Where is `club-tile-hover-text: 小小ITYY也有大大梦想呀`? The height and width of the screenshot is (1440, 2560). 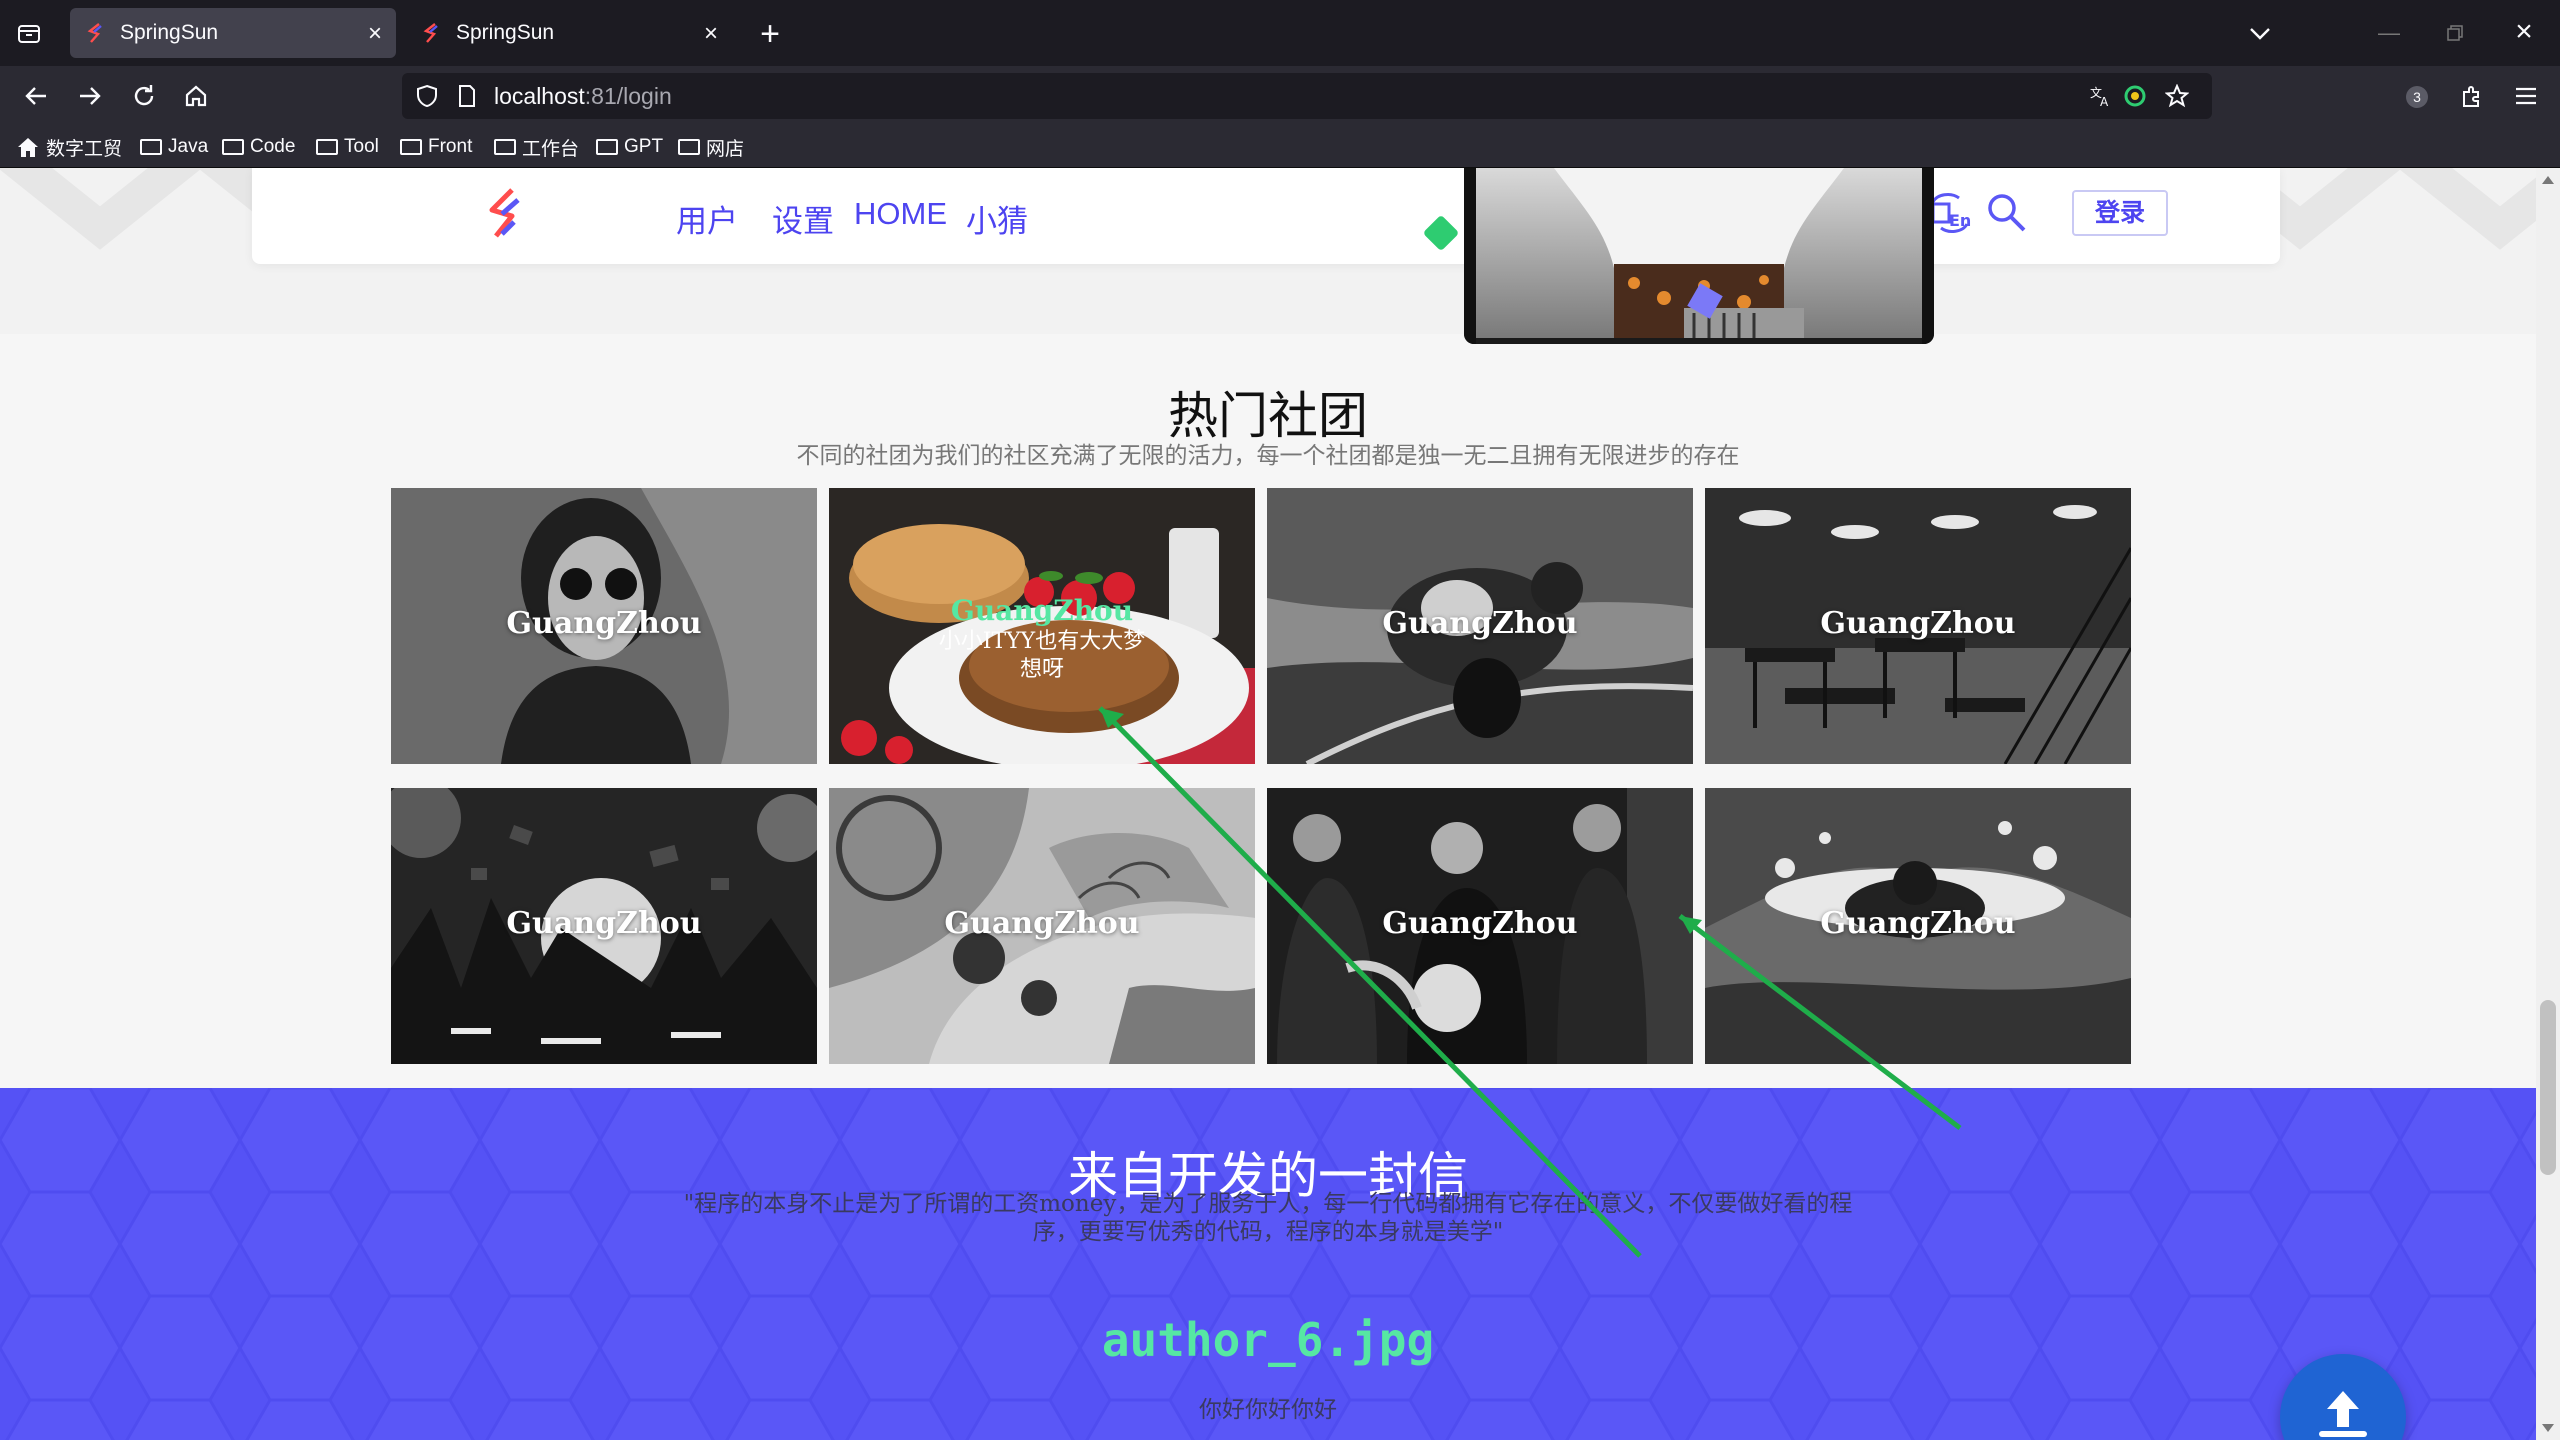 club-tile-hover-text: 小小ITYY也有大大梦想呀 is located at coordinates (1042, 655).